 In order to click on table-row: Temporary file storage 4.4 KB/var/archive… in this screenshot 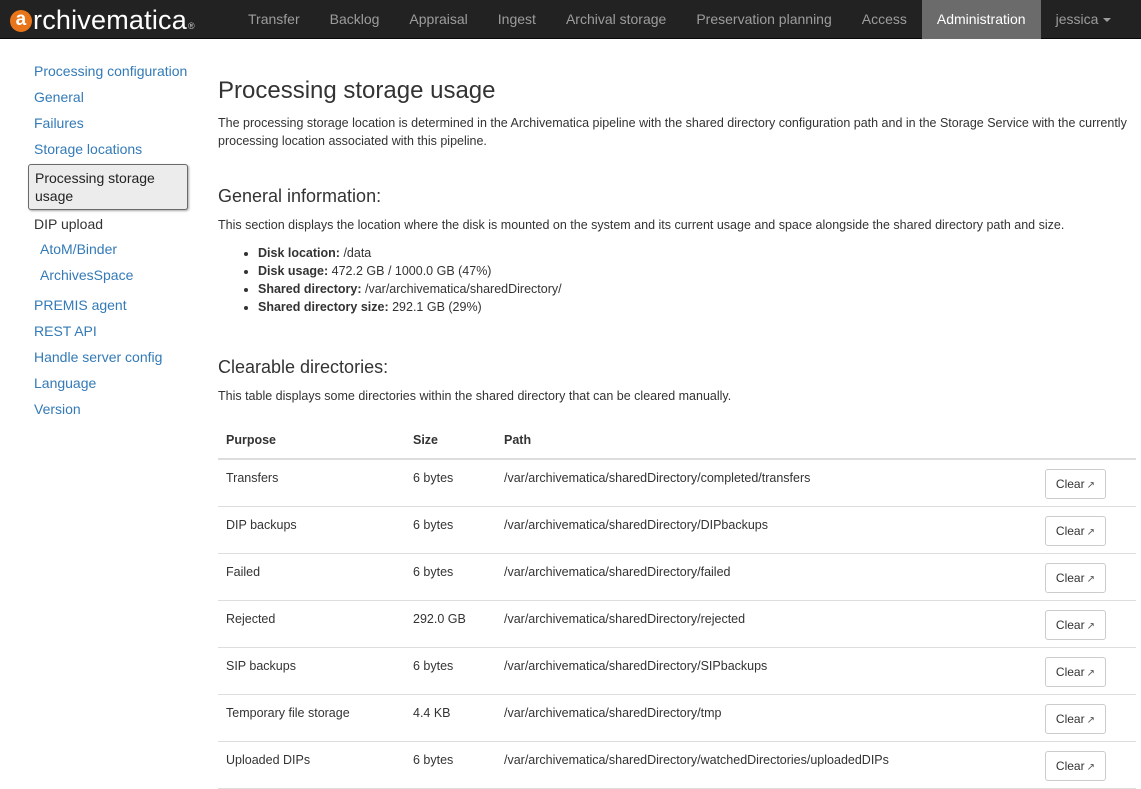, I will do `click(677, 718)`.